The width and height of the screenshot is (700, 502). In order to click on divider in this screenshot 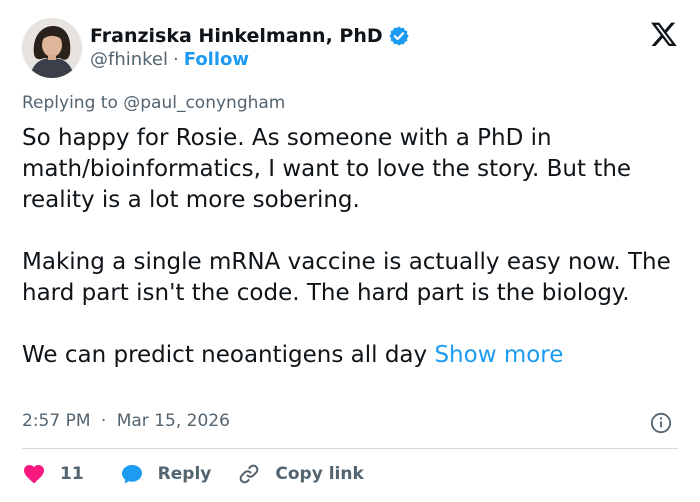, I will do `click(350, 448)`.